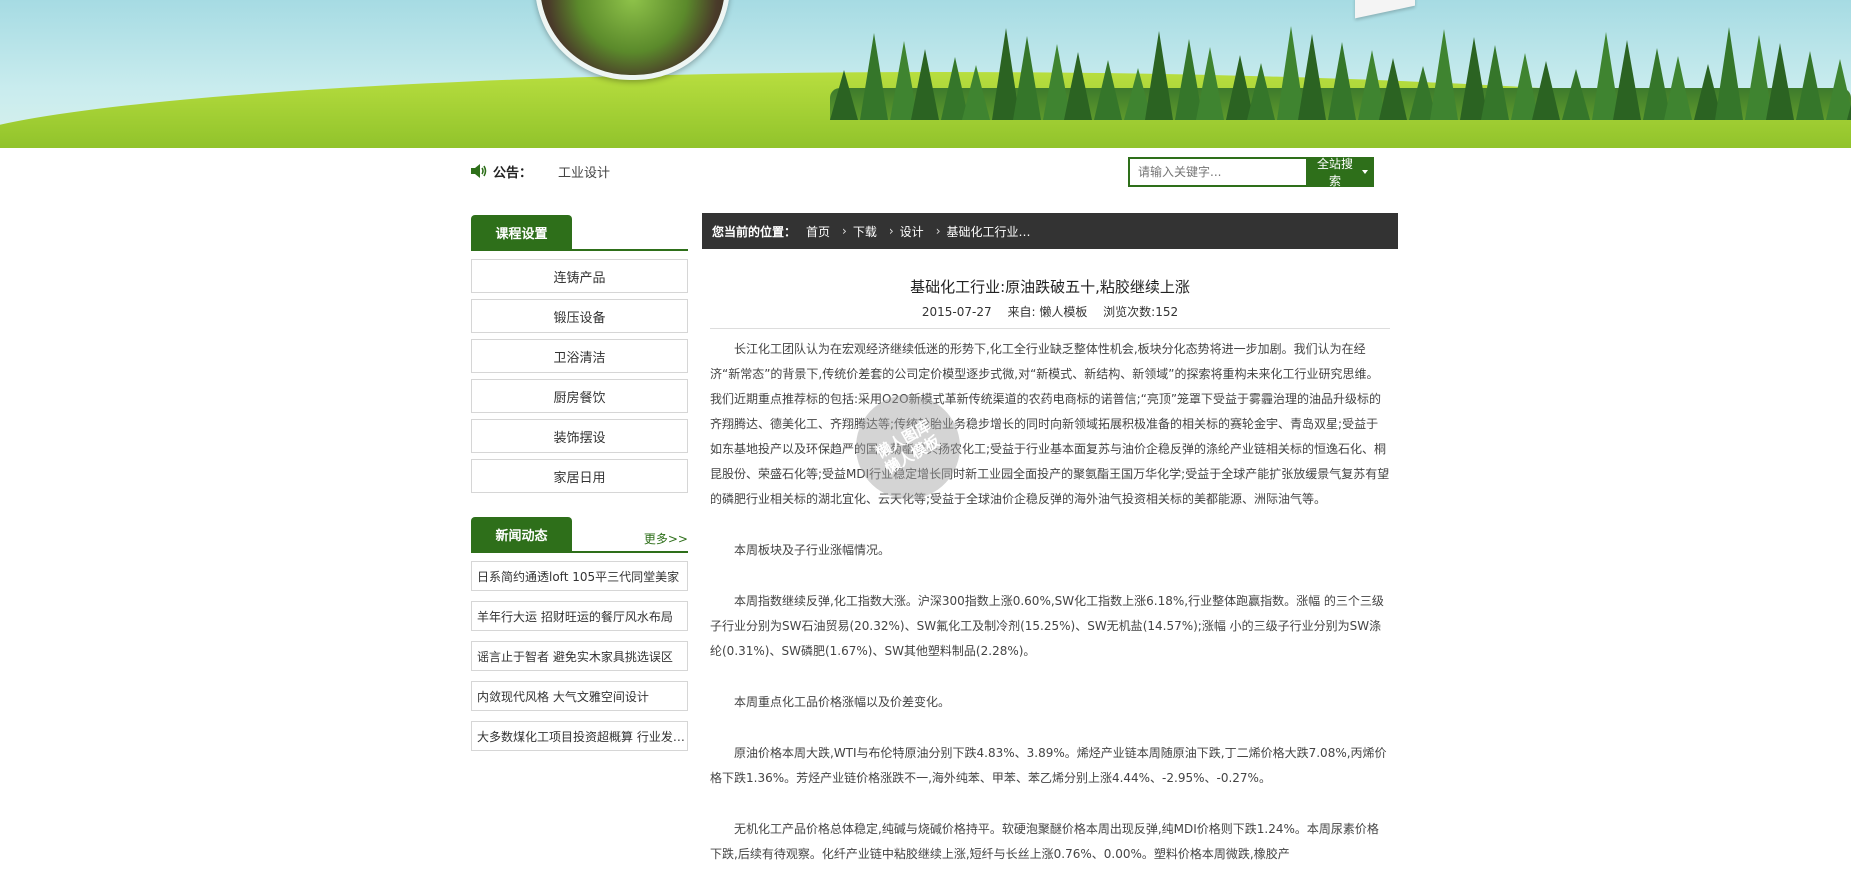 The width and height of the screenshot is (1851, 893). Describe the element at coordinates (579, 696) in the screenshot. I see `news-item: 内敛现代风格 大气文雅空间设计` at that location.